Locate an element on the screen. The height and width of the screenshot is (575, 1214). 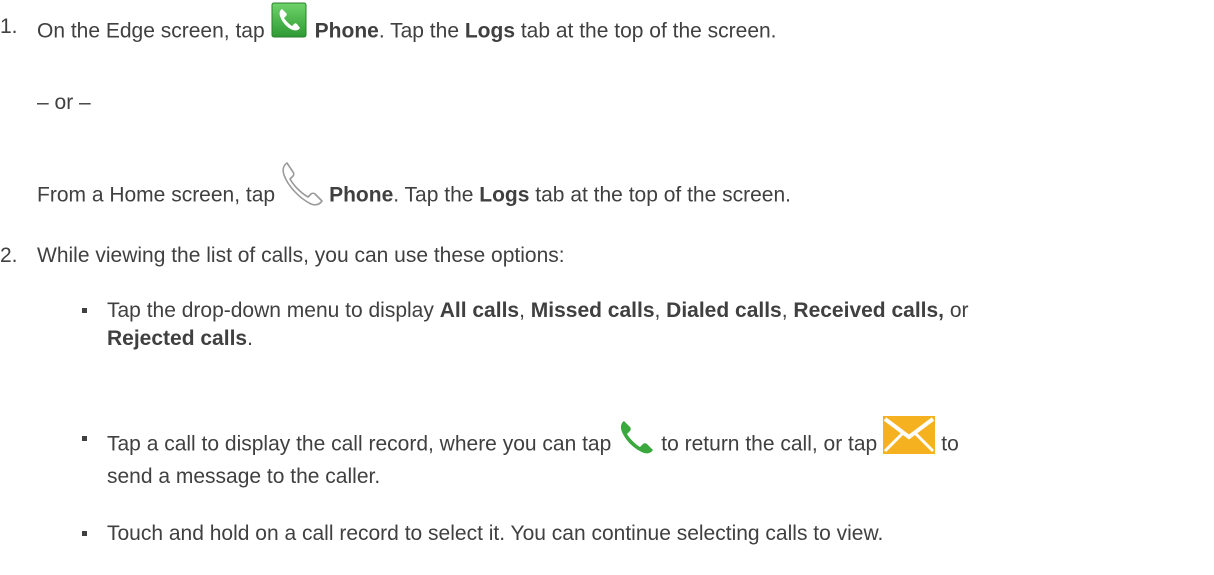
envelope-orange-icon is located at coordinates (909, 435).